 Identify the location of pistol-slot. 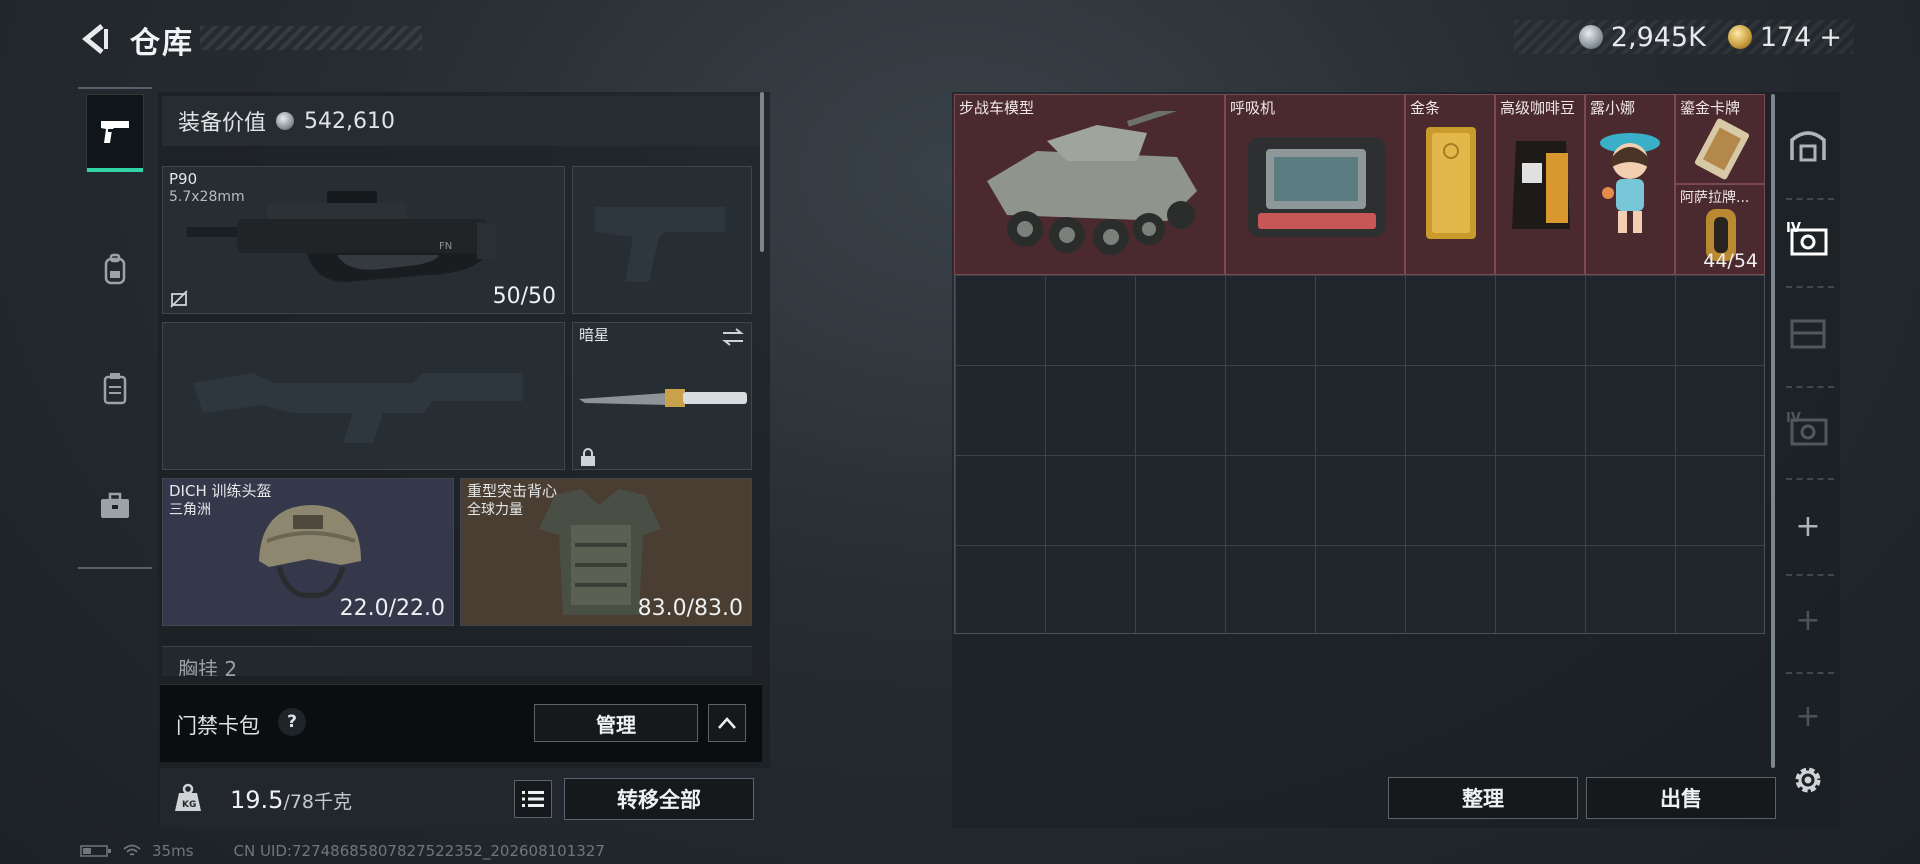
(662, 240).